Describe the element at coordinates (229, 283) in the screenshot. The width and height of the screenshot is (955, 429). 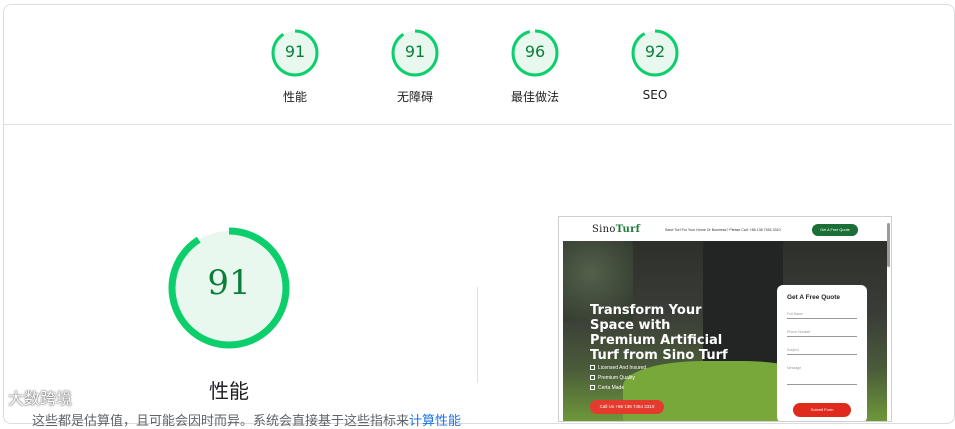
I see `performance-score-value: 91` at that location.